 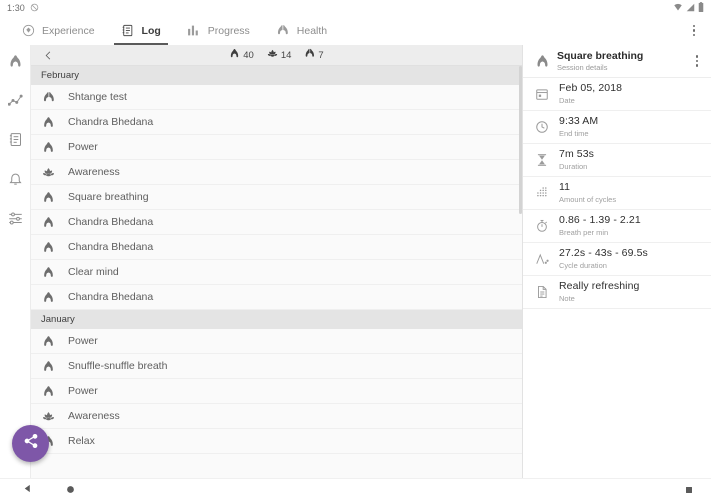 I want to click on page-title: Square breathing, so click(x=600, y=55).